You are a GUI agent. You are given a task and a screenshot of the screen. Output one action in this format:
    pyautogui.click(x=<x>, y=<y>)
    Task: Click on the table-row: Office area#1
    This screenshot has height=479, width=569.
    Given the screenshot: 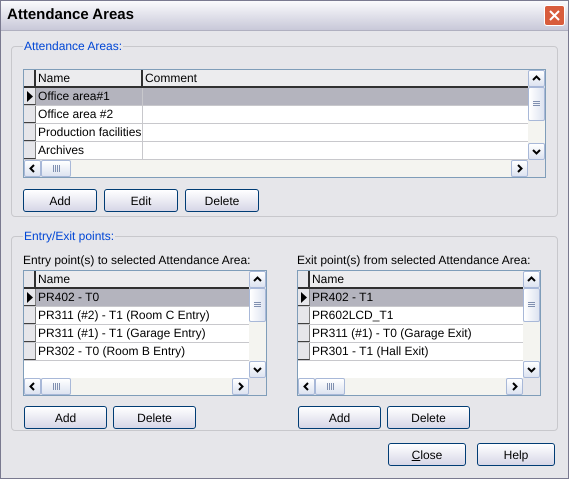 What is the action you would take?
    pyautogui.click(x=276, y=97)
    